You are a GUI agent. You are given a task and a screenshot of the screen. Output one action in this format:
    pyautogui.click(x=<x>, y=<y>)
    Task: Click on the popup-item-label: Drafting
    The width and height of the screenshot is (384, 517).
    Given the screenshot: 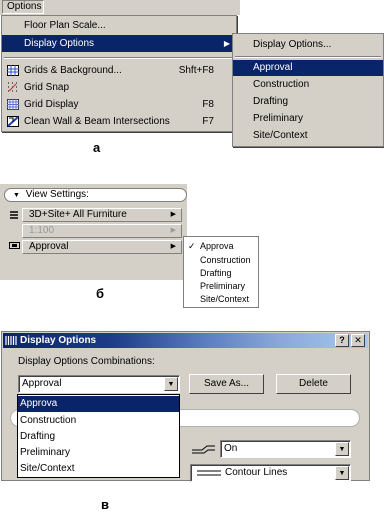 What is the action you would take?
    pyautogui.click(x=216, y=273)
    